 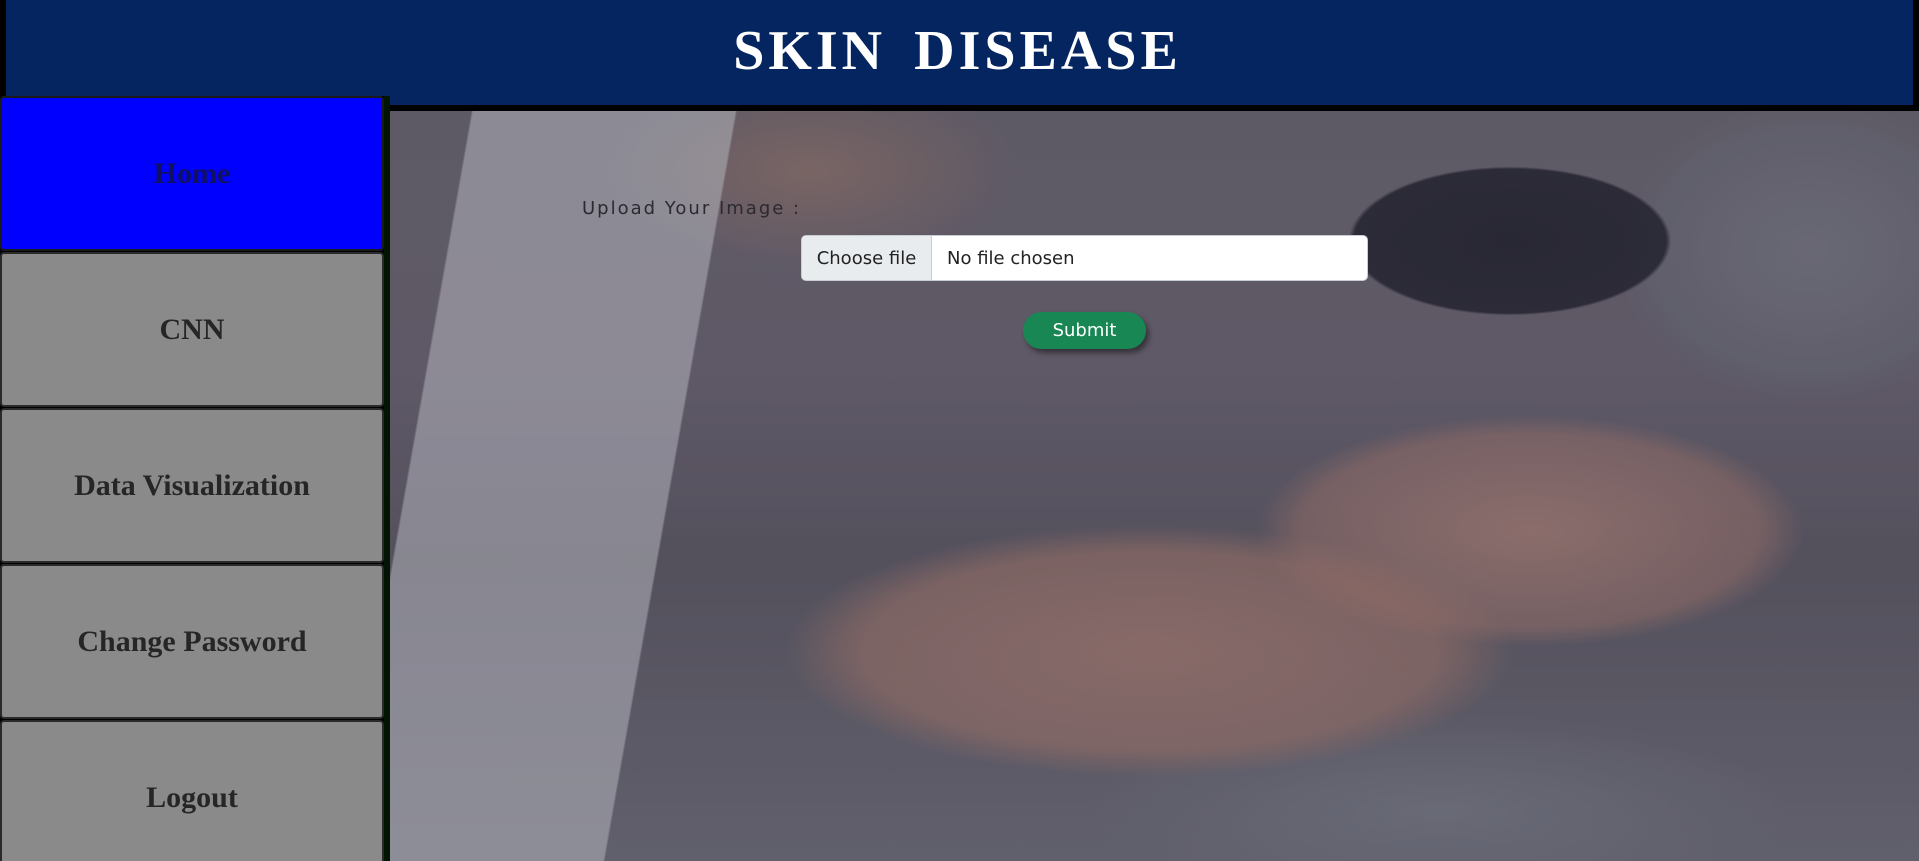 I want to click on sidebar-item-label: Logout, so click(x=192, y=797).